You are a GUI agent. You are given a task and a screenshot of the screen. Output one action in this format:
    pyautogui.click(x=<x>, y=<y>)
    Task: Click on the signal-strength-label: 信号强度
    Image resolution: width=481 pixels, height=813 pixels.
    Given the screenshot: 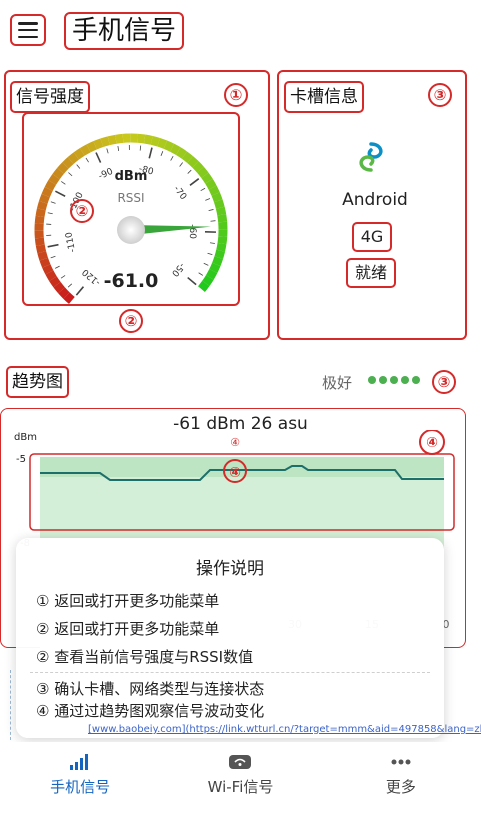 What is the action you would take?
    pyautogui.click(x=50, y=97)
    